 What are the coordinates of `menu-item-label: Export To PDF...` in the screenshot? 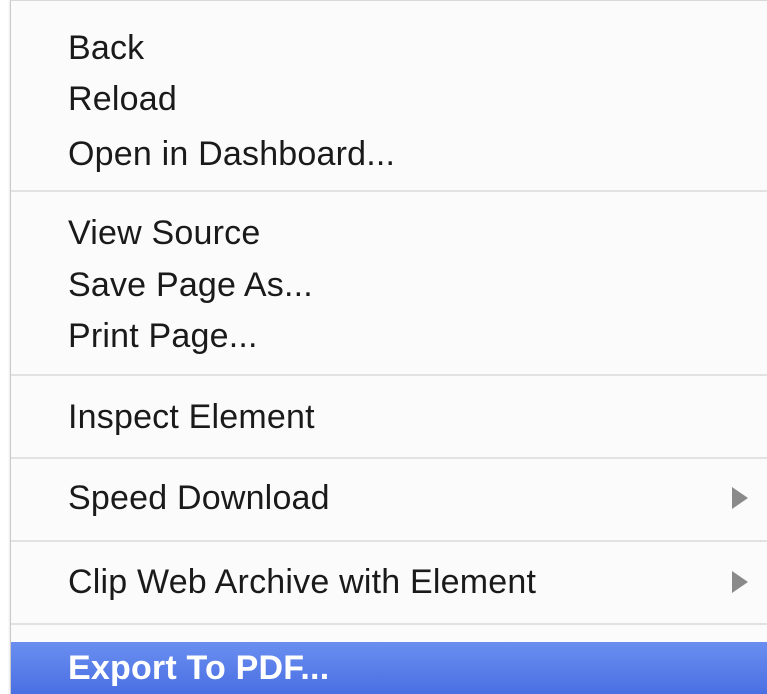 It's located at (199, 667).